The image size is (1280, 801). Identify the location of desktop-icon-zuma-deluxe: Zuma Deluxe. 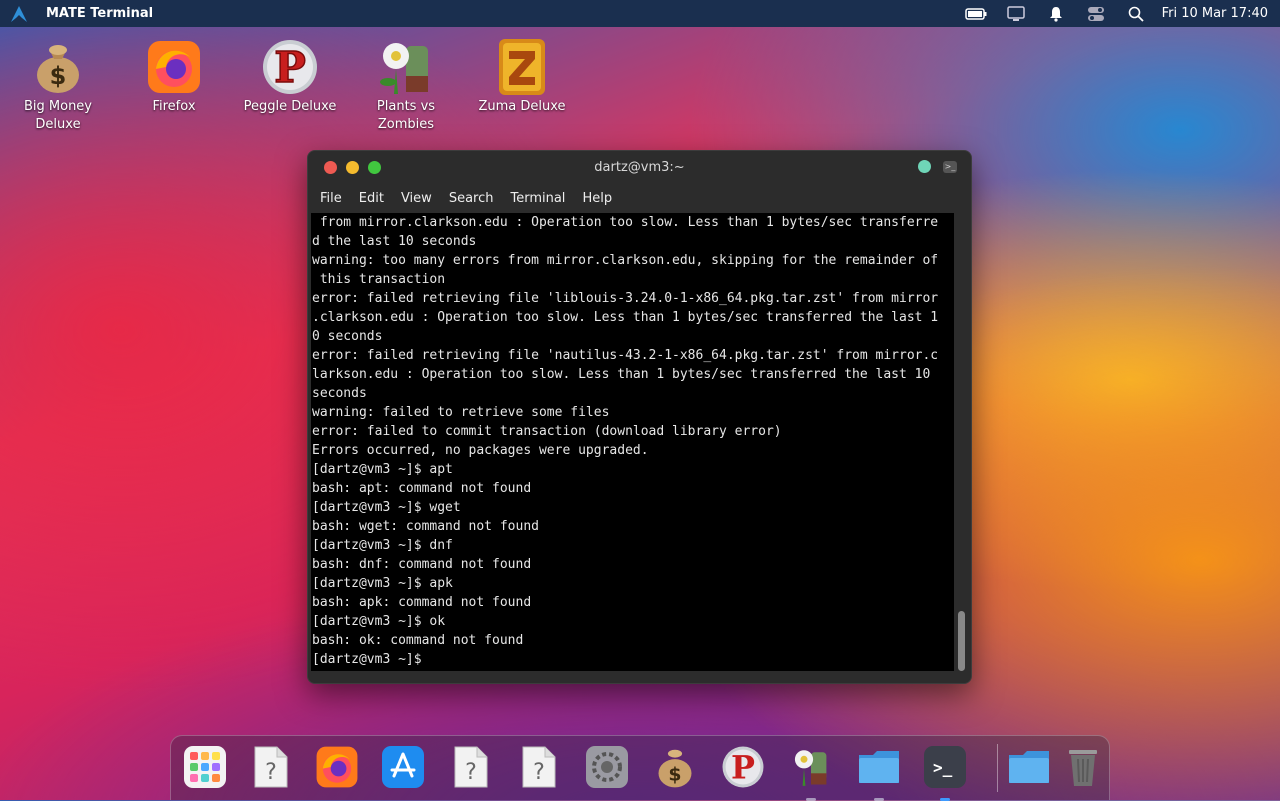
(522, 76).